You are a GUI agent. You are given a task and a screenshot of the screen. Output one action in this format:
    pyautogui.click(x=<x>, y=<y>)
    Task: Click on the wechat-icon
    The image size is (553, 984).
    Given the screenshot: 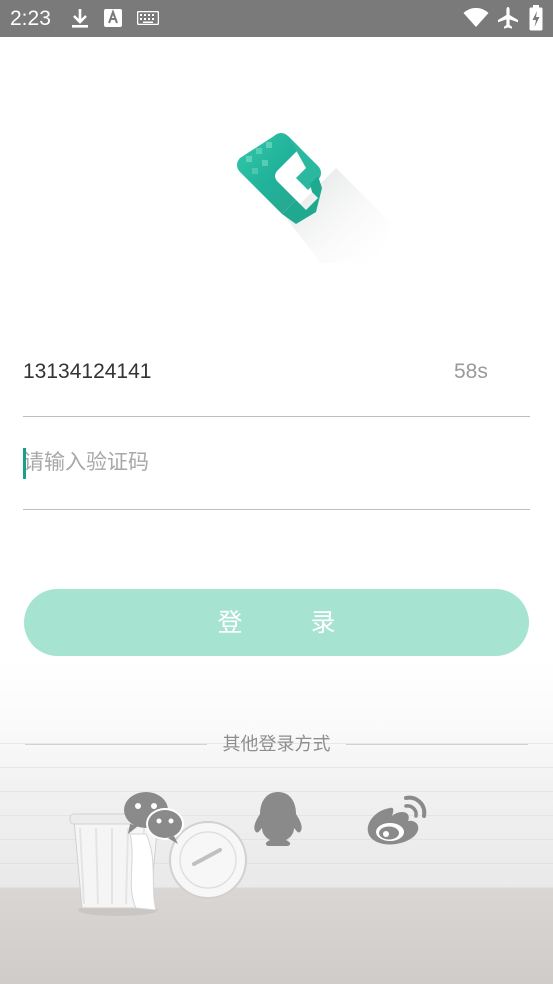 What is the action you would take?
    pyautogui.click(x=154, y=818)
    